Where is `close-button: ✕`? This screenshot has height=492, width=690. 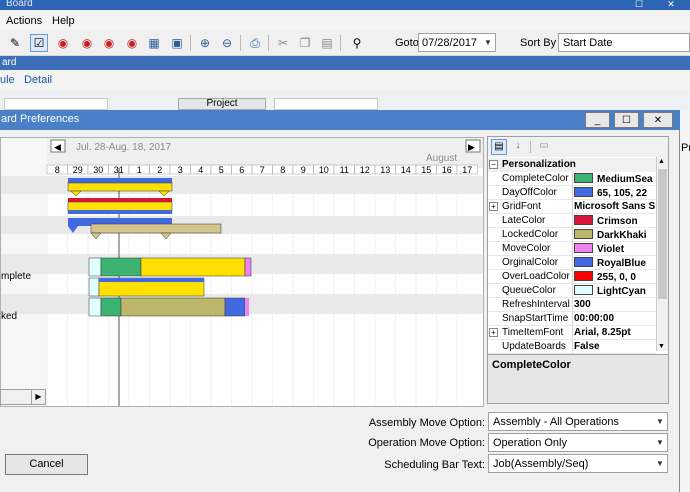
close-button: ✕ is located at coordinates (658, 120).